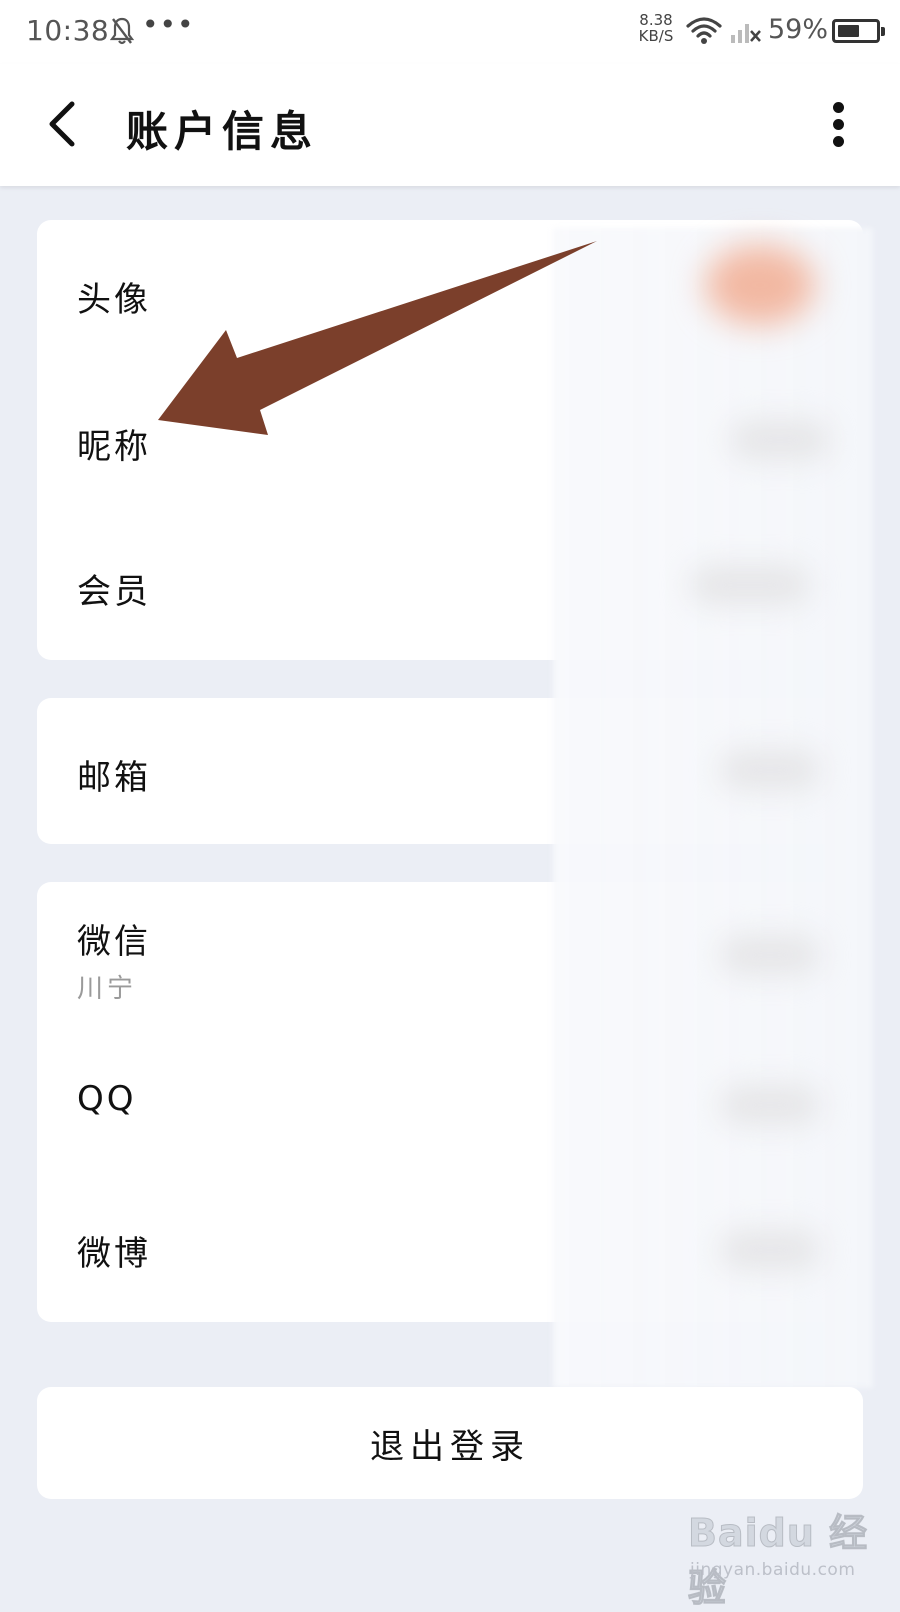 The image size is (900, 1612). What do you see at coordinates (798, 29) in the screenshot?
I see `battery-percent: 59%` at bounding box center [798, 29].